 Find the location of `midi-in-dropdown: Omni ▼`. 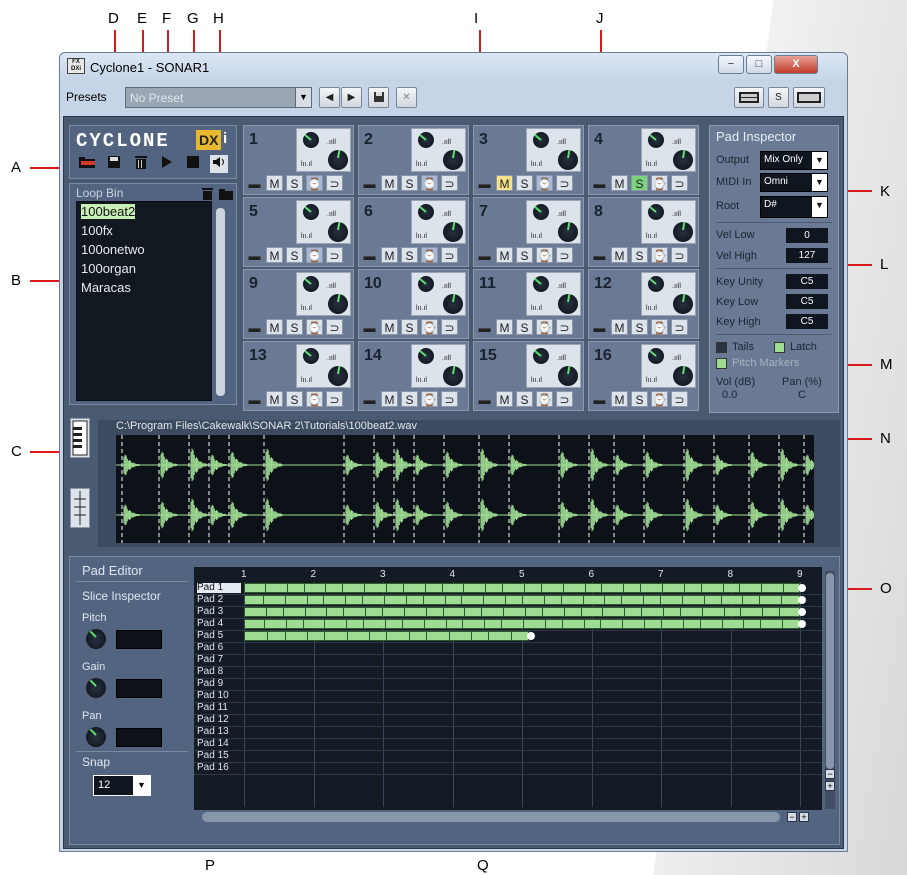

midi-in-dropdown: Omni ▼ is located at coordinates (794, 182).